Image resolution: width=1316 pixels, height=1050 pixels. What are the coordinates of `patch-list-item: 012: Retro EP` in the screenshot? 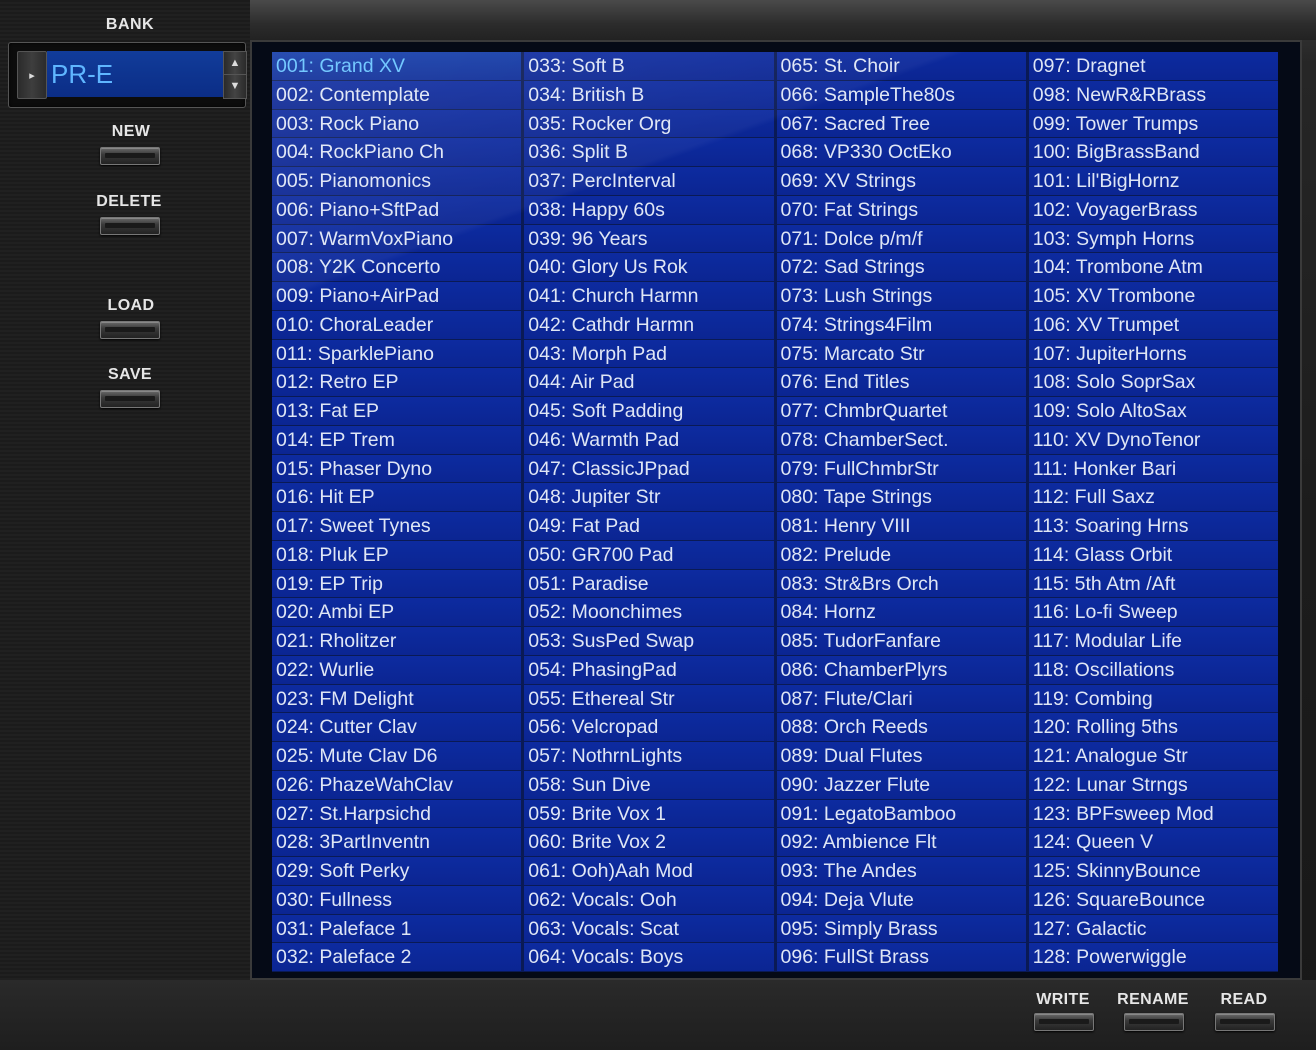 It's located at (397, 382).